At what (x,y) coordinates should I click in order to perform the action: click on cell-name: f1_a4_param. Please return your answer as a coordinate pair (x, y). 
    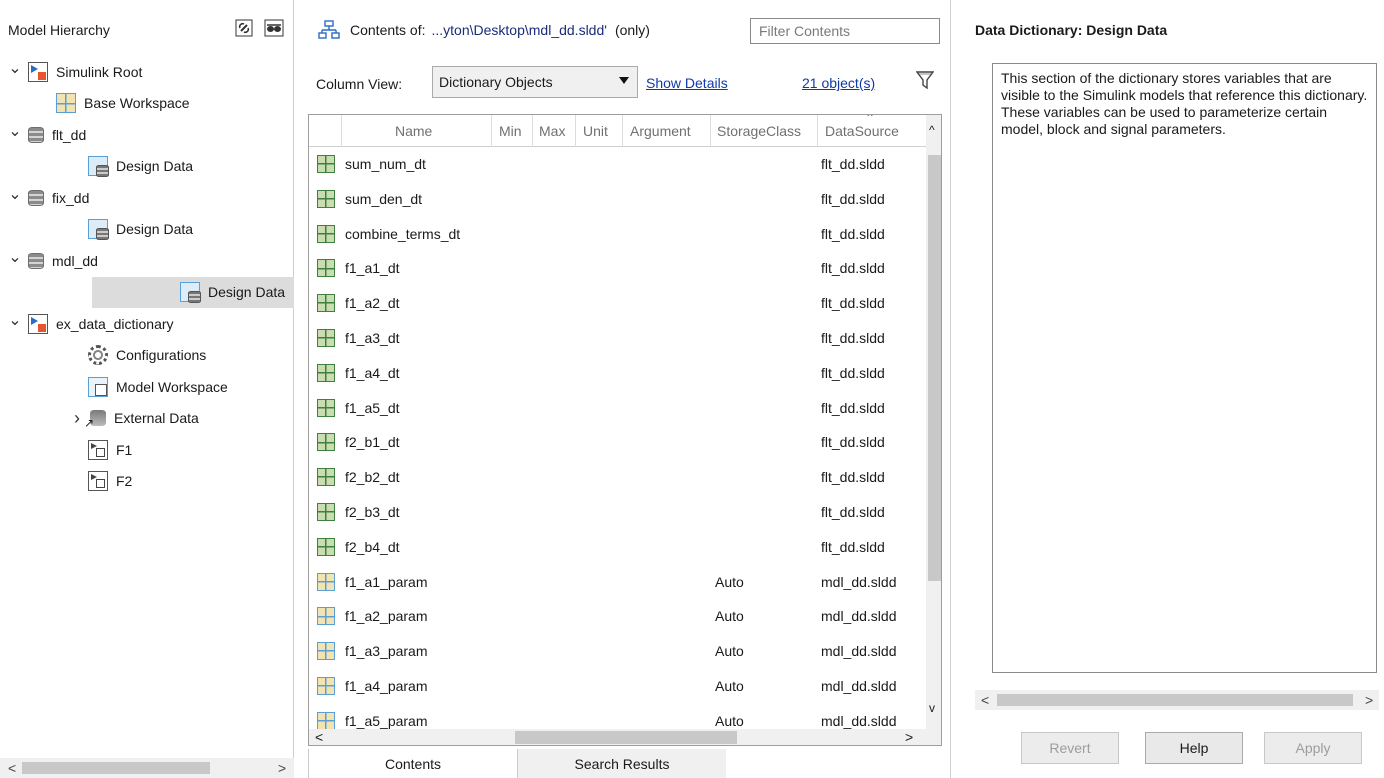
    Looking at the image, I should click on (386, 686).